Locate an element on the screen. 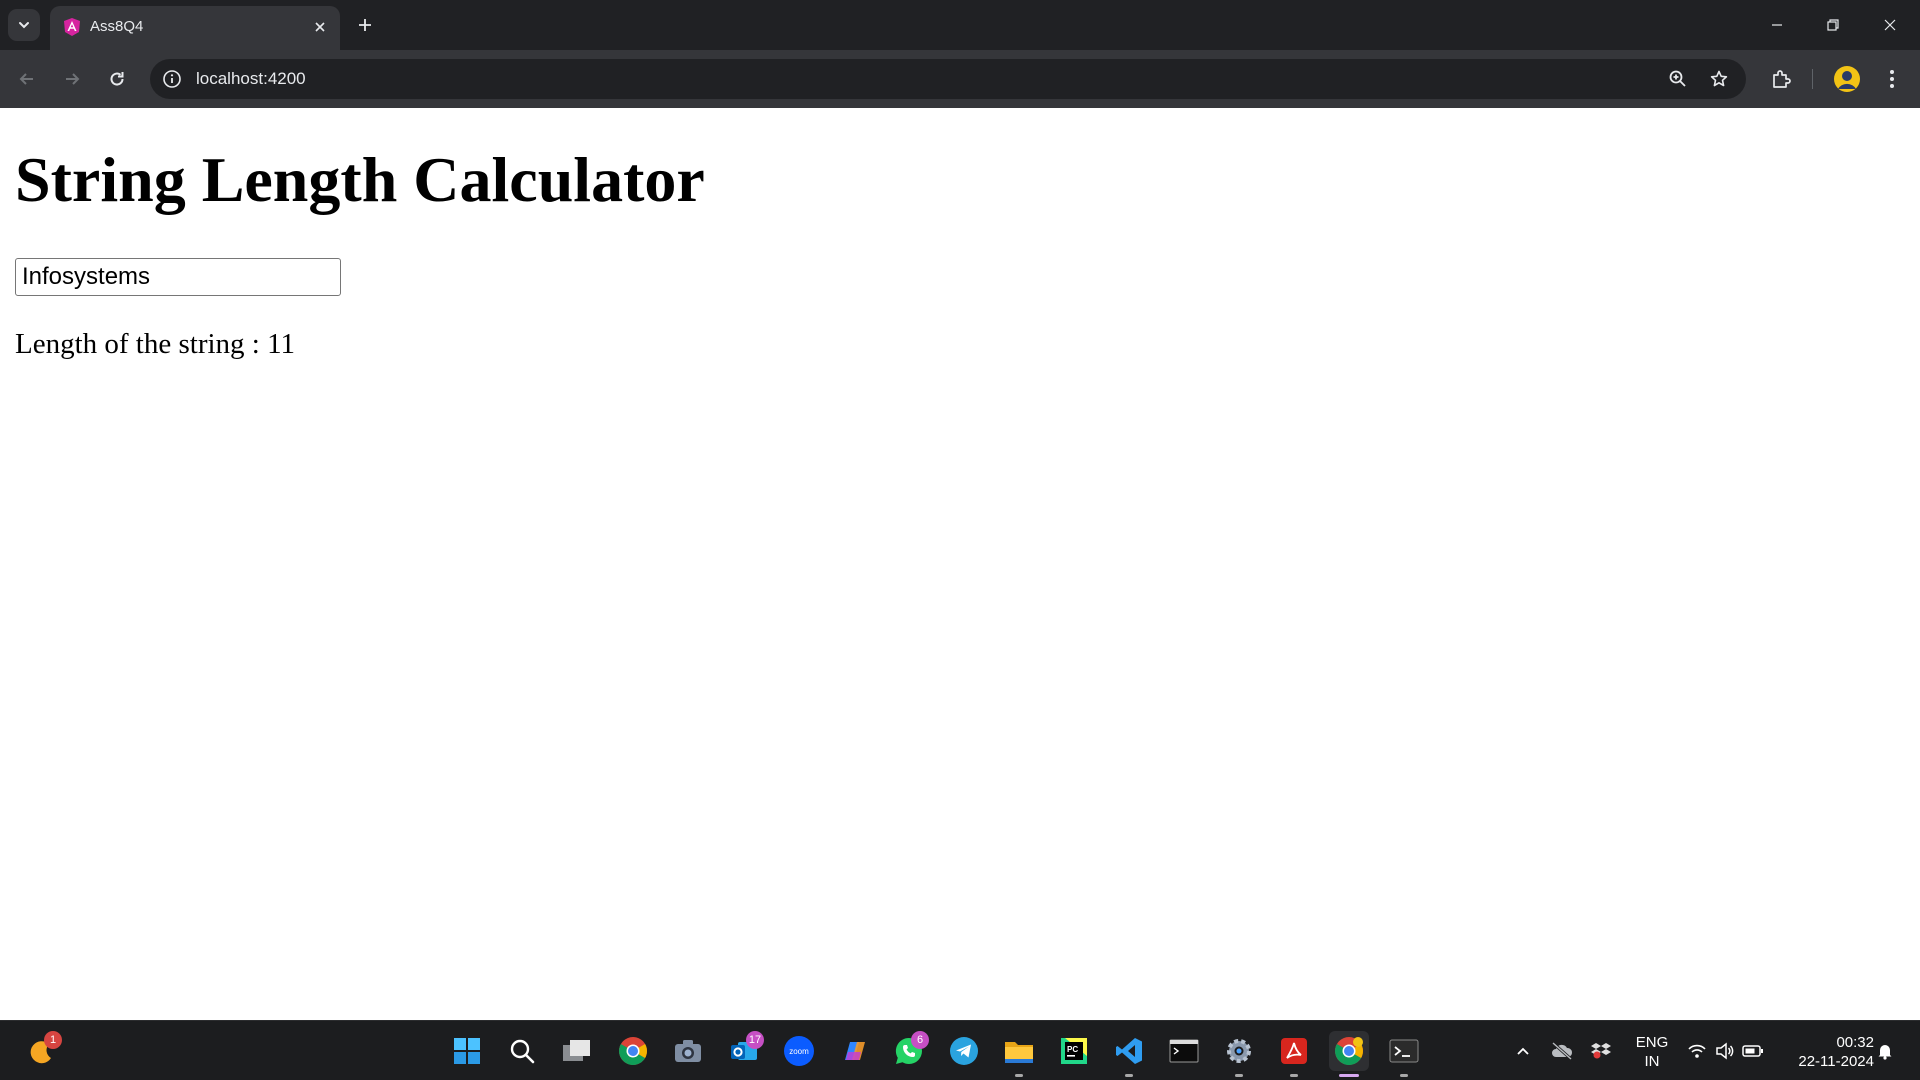 The image size is (1920, 1080). minimize-button is located at coordinates (1777, 25).